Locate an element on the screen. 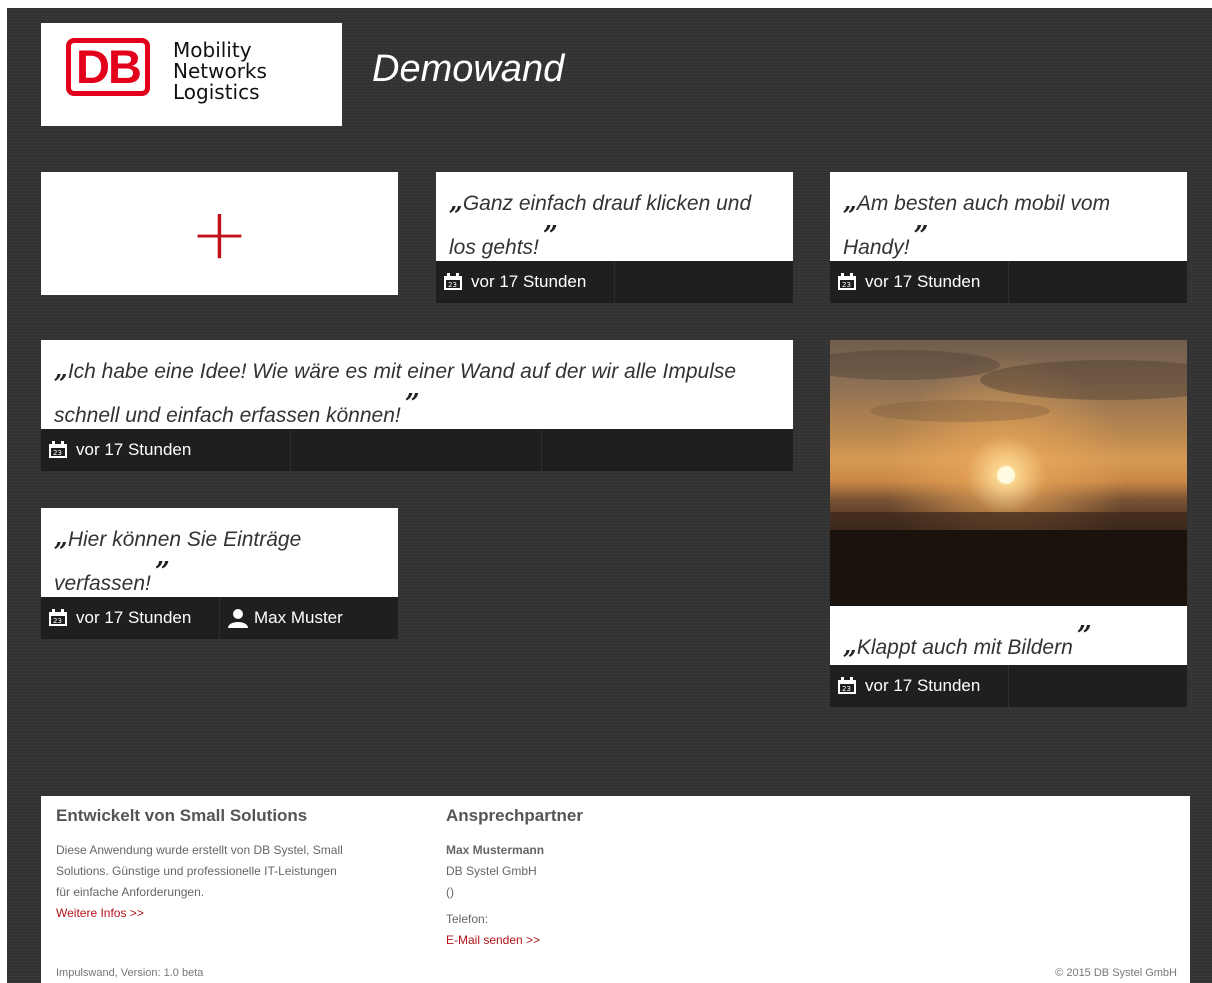  post-quote: „Hier können Sie Einträge verfassen!” is located at coordinates (219, 552).